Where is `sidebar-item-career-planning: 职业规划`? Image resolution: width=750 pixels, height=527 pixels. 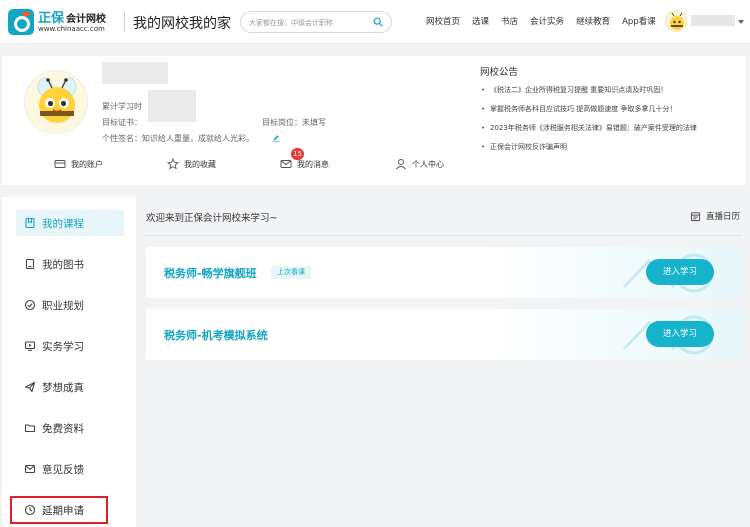
sidebar-item-career-planning: 职业规划 is located at coordinates (70, 305).